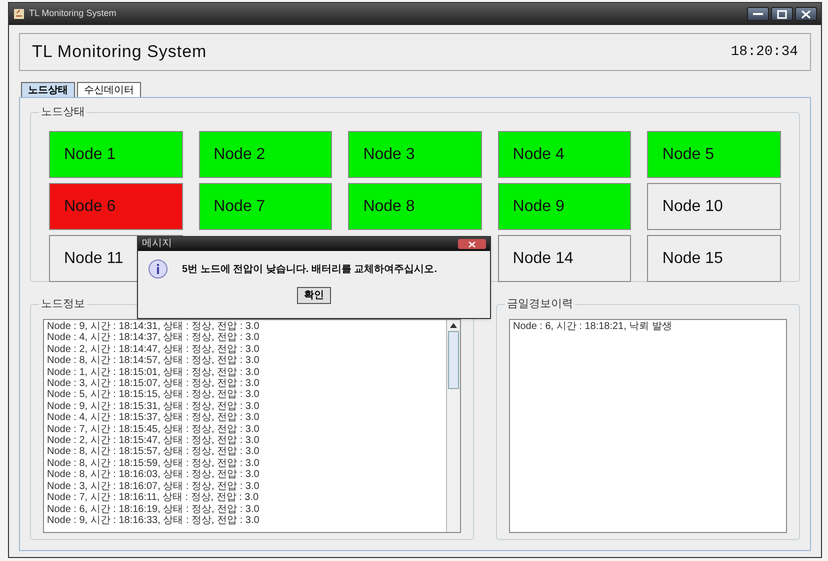 The height and width of the screenshot is (561, 828). Describe the element at coordinates (116, 154) in the screenshot. I see `node-button: Node 1` at that location.